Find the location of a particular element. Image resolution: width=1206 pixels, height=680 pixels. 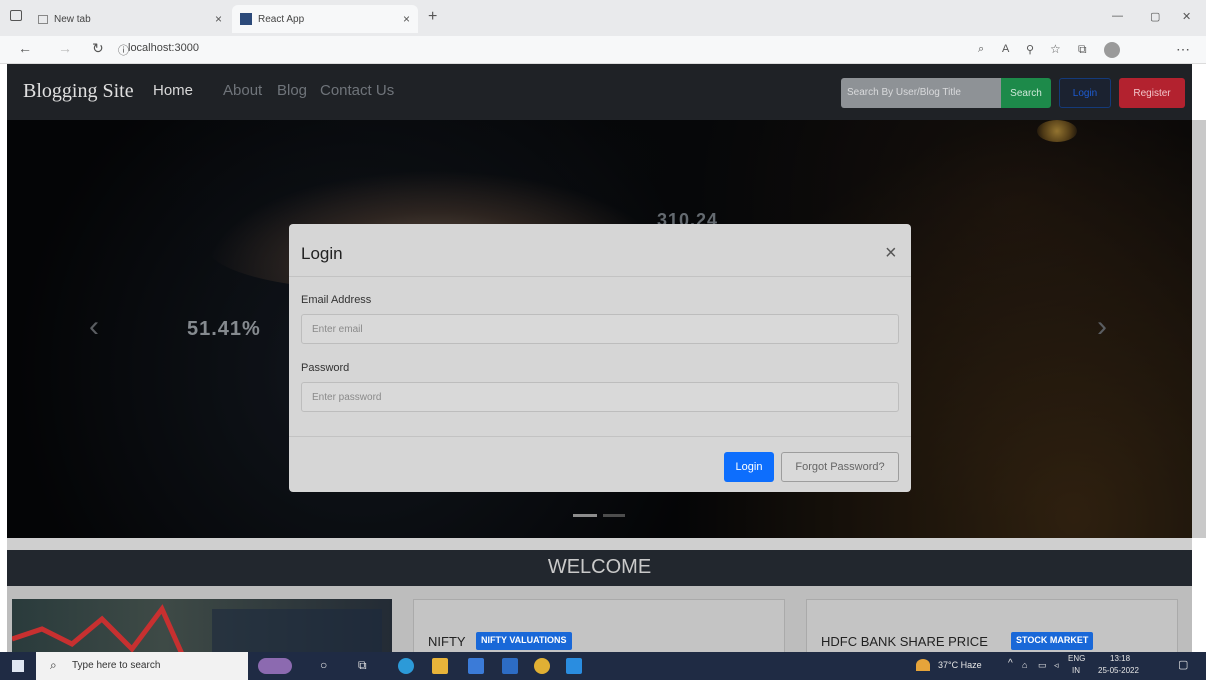

cortana-icon: ○ is located at coordinates (323, 665).